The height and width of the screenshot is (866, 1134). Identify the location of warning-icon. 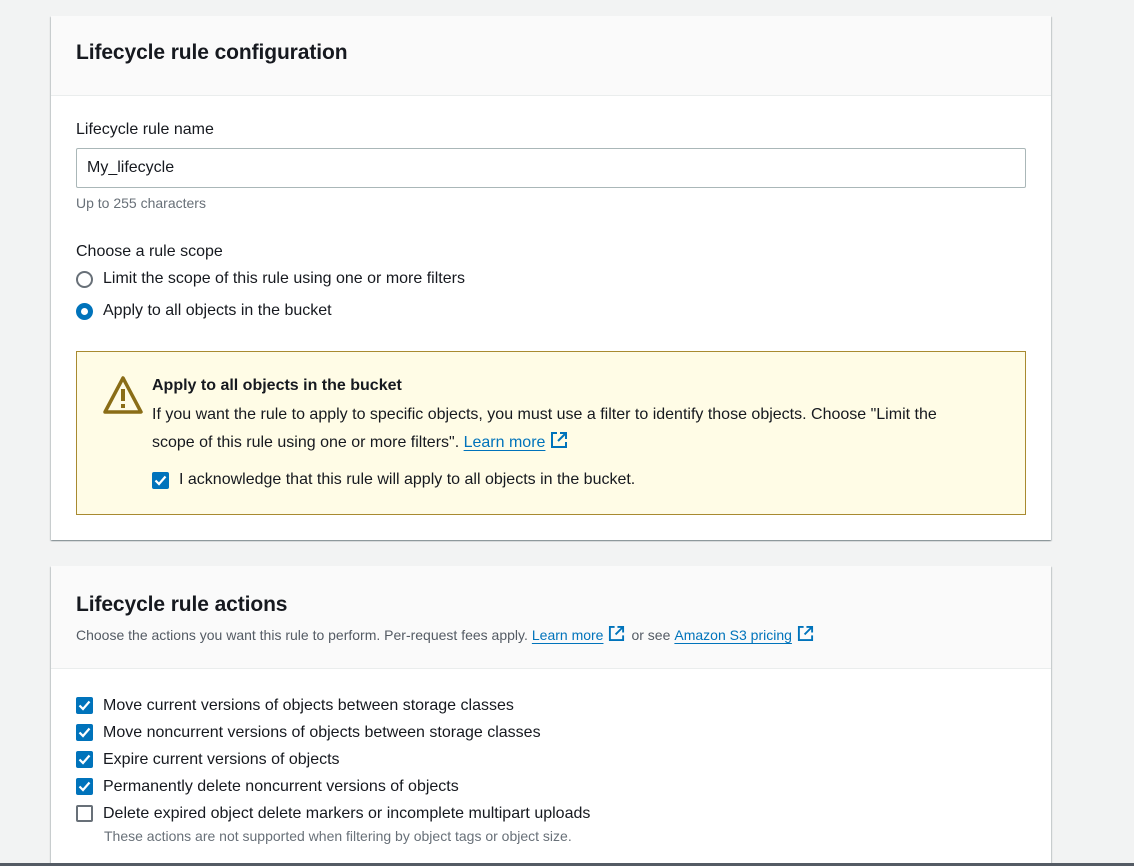
(123, 397).